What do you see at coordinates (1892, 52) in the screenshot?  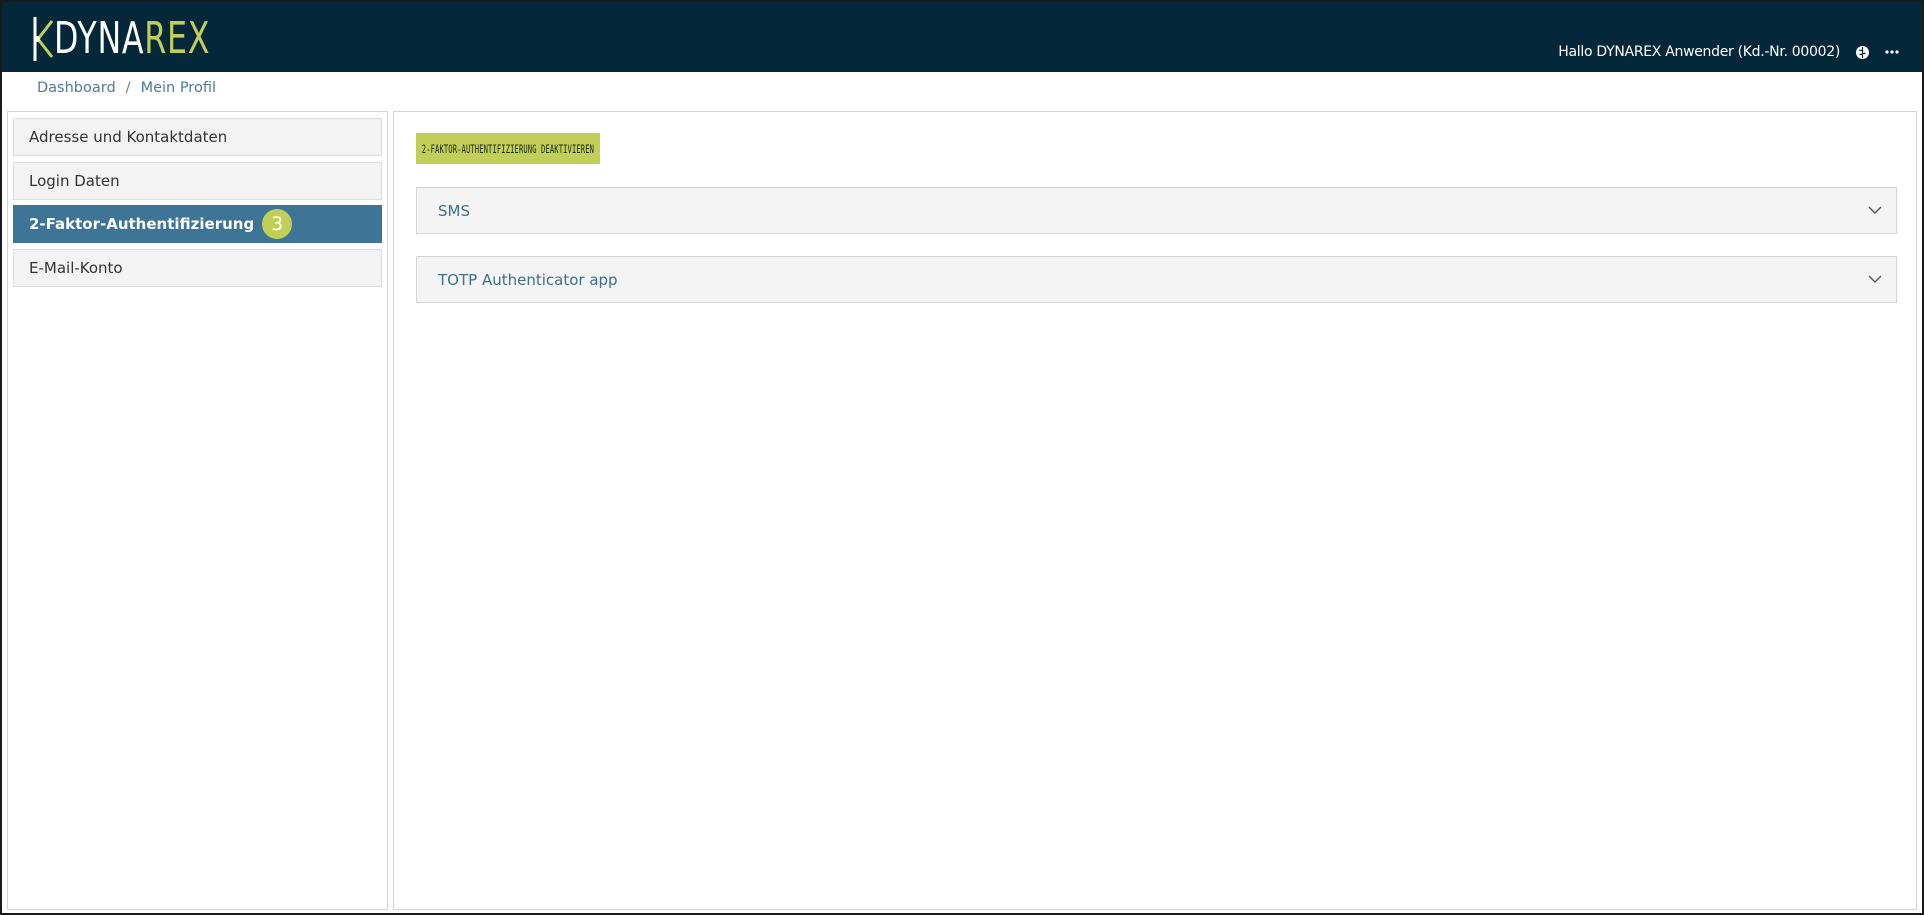 I see `more-icon` at bounding box center [1892, 52].